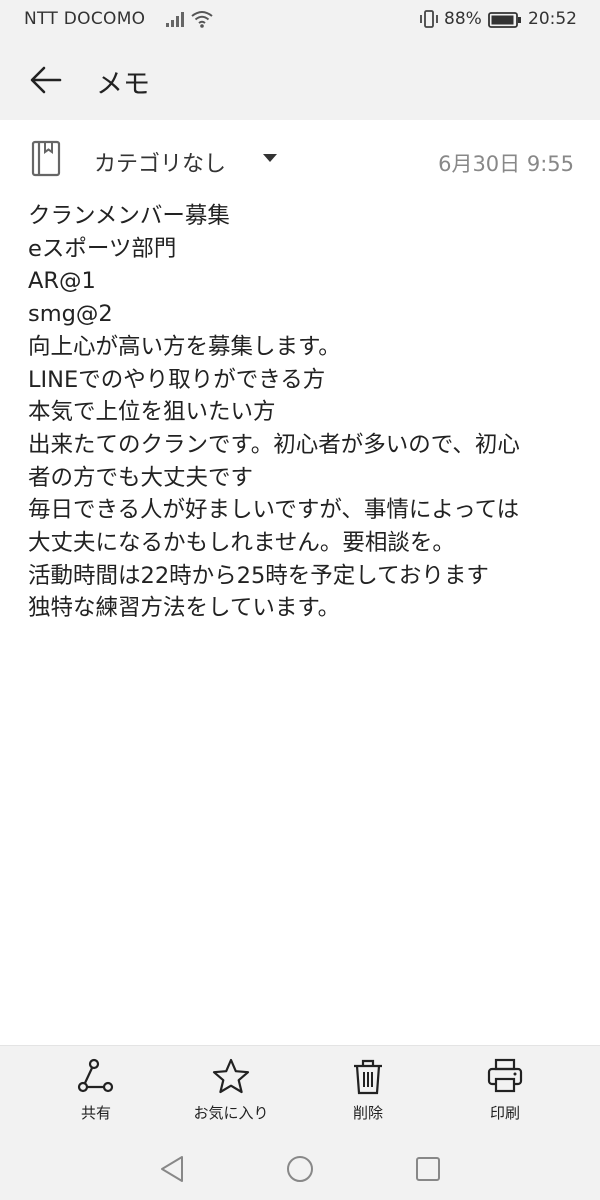  Describe the element at coordinates (46, 80) in the screenshot. I see `arrow-left-icon` at that location.